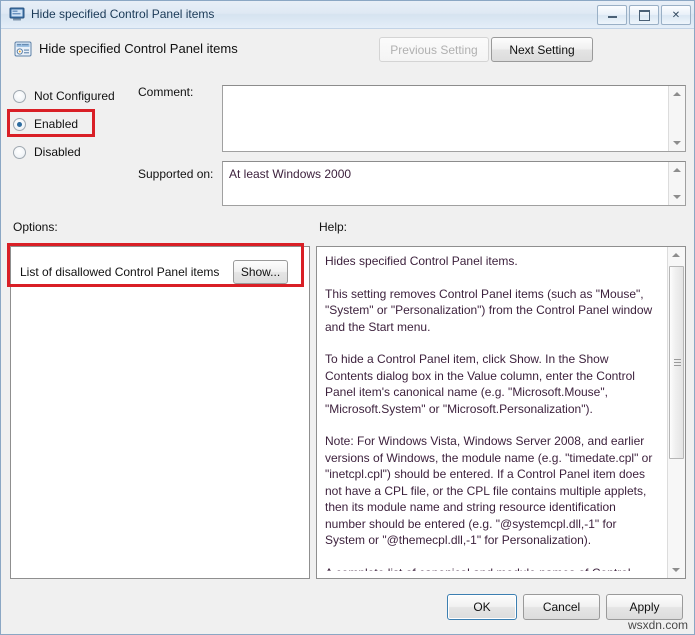  I want to click on grip-icon, so click(677, 362).